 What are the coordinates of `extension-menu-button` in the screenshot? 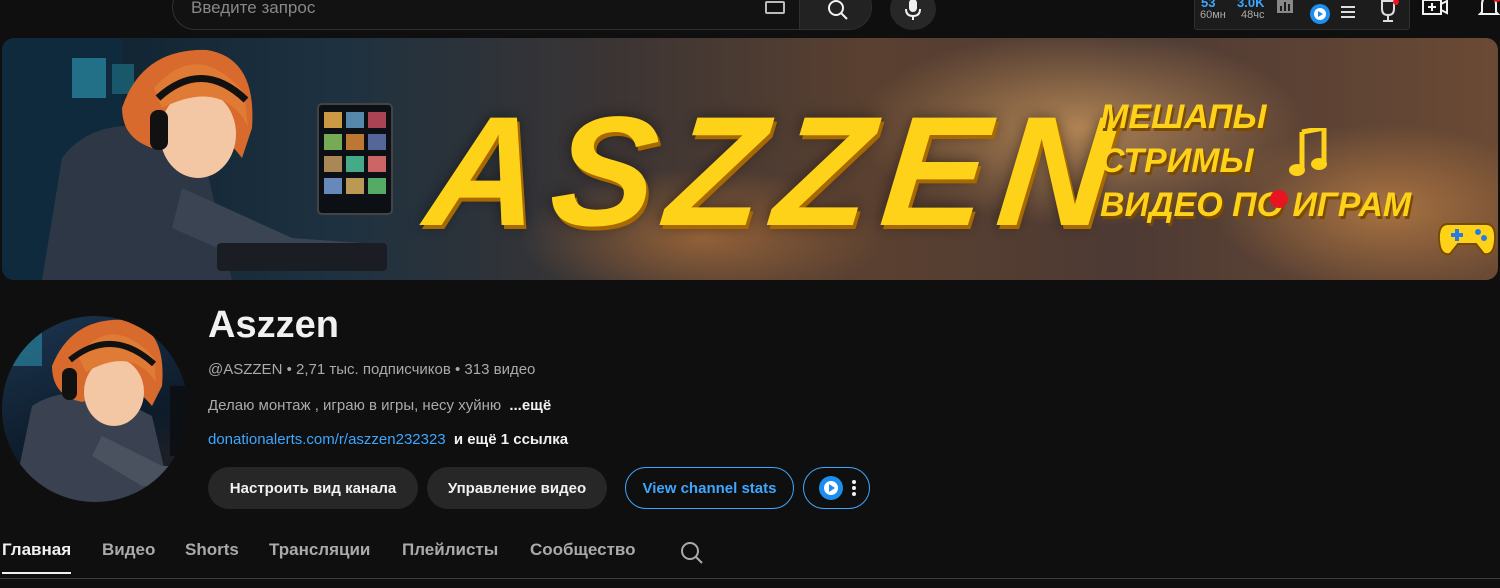 It's located at (836, 488).